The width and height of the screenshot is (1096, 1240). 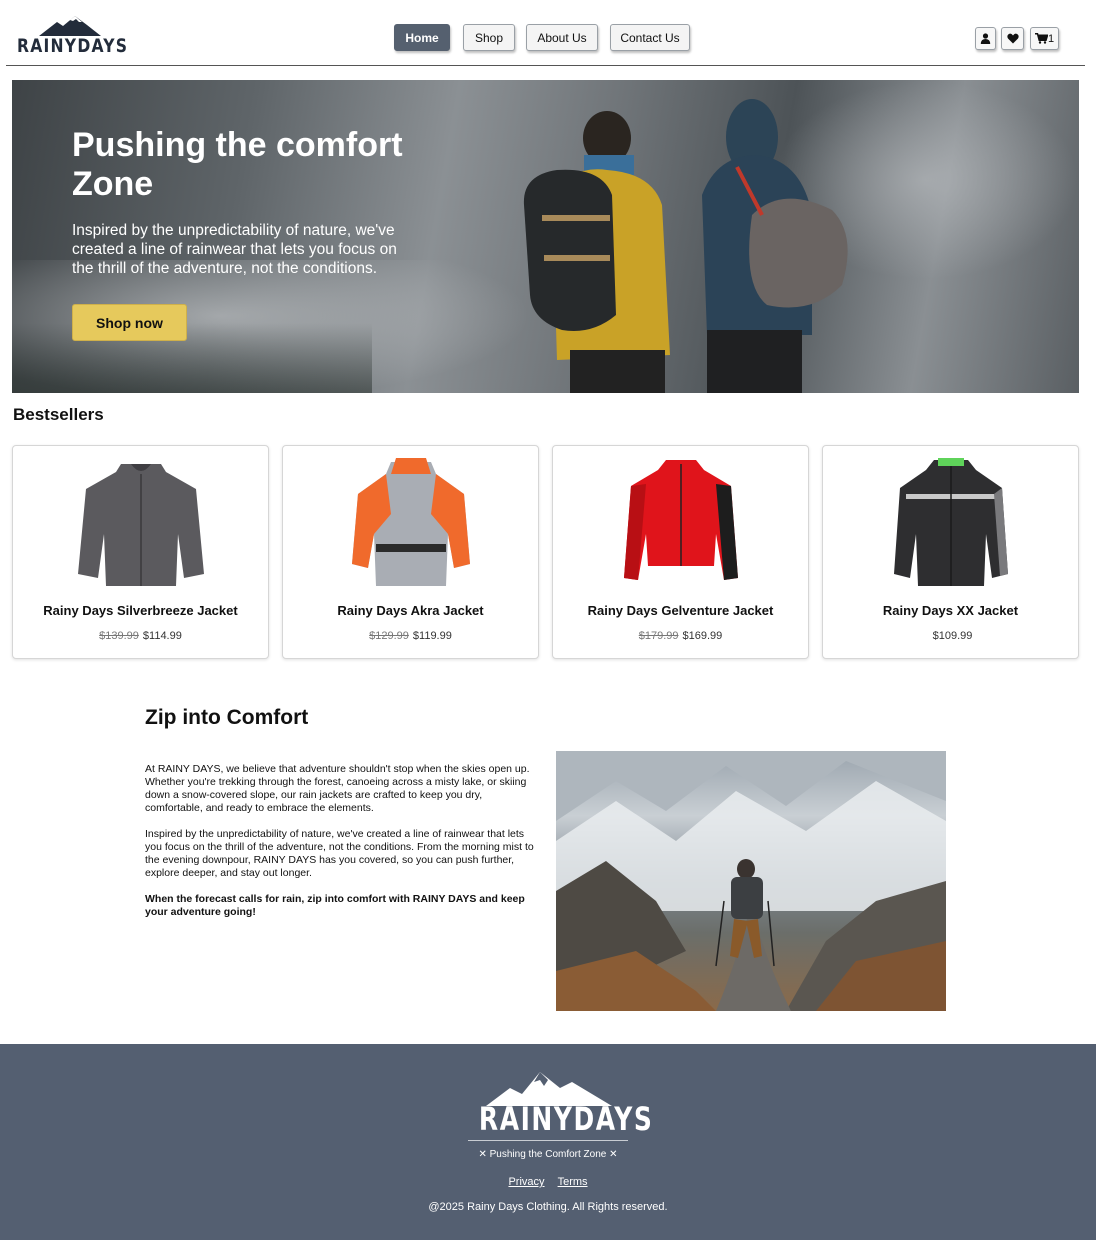 What do you see at coordinates (129, 322) in the screenshot?
I see `shop-now-button: Shop now` at bounding box center [129, 322].